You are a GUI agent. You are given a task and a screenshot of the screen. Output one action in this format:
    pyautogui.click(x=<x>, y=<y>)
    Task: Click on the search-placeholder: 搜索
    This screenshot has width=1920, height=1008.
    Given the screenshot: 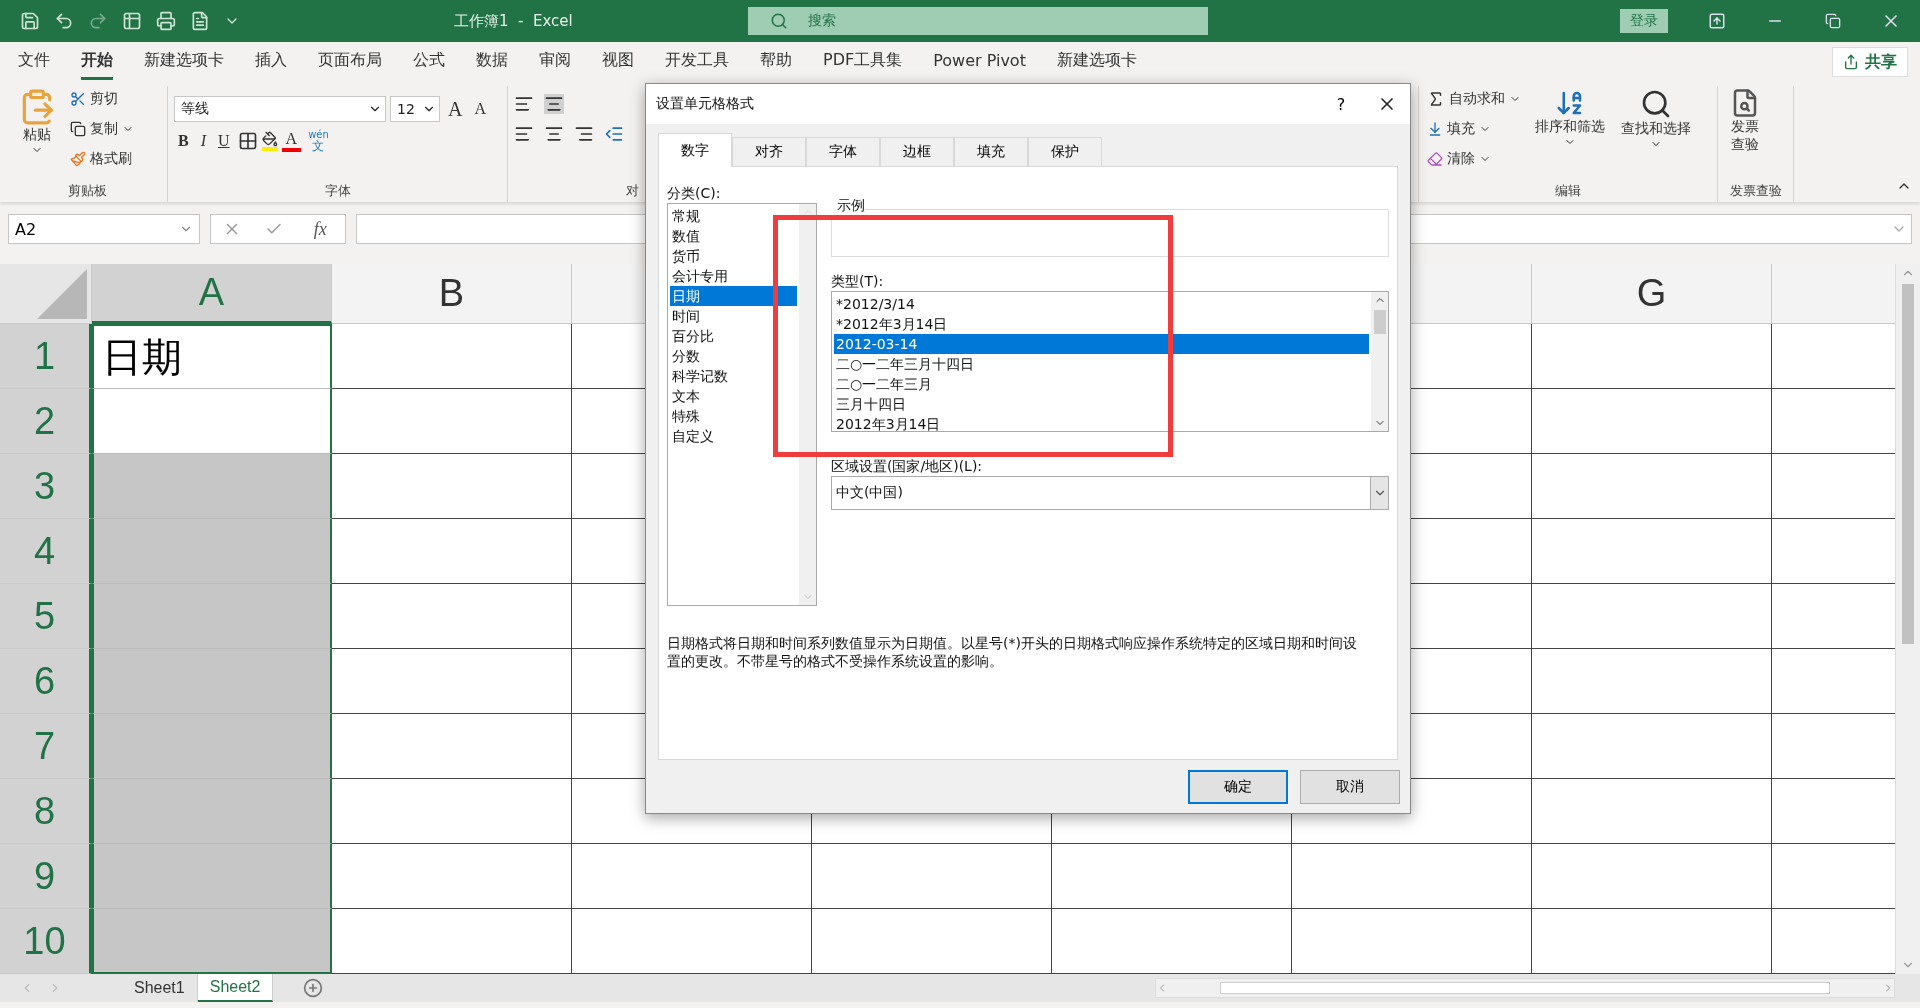 What is the action you would take?
    pyautogui.click(x=821, y=21)
    